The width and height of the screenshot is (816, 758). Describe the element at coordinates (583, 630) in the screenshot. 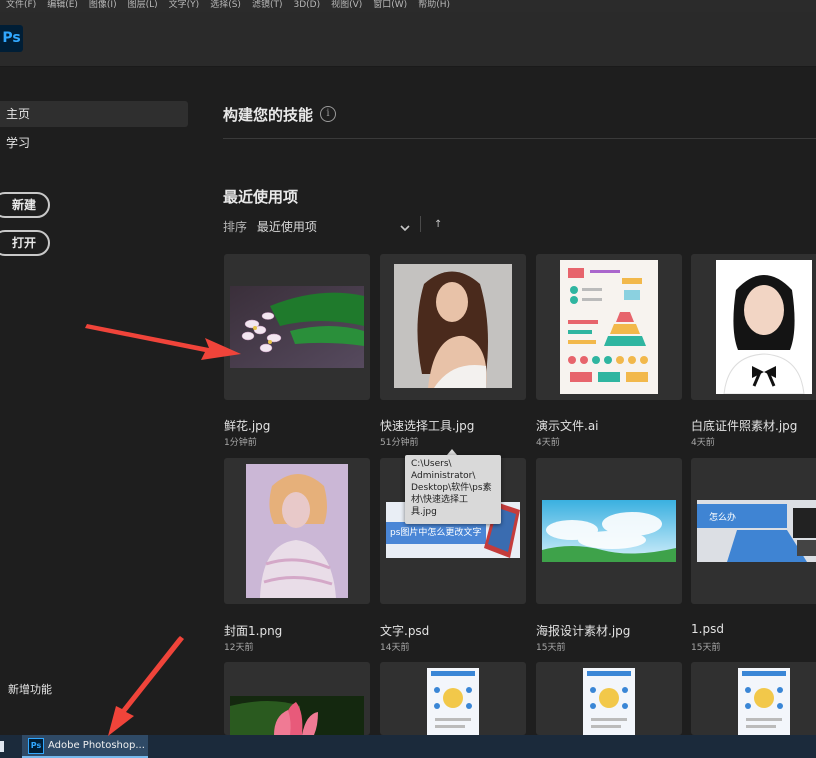

I see `file-name-7: 海报设计素材.jpg` at that location.